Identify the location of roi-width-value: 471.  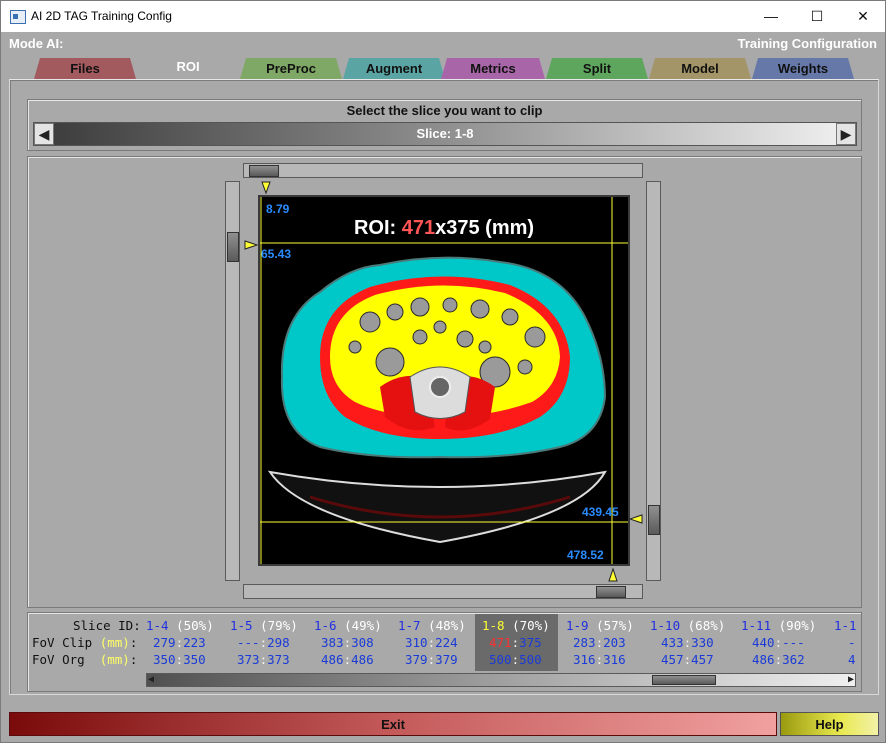
(418, 228).